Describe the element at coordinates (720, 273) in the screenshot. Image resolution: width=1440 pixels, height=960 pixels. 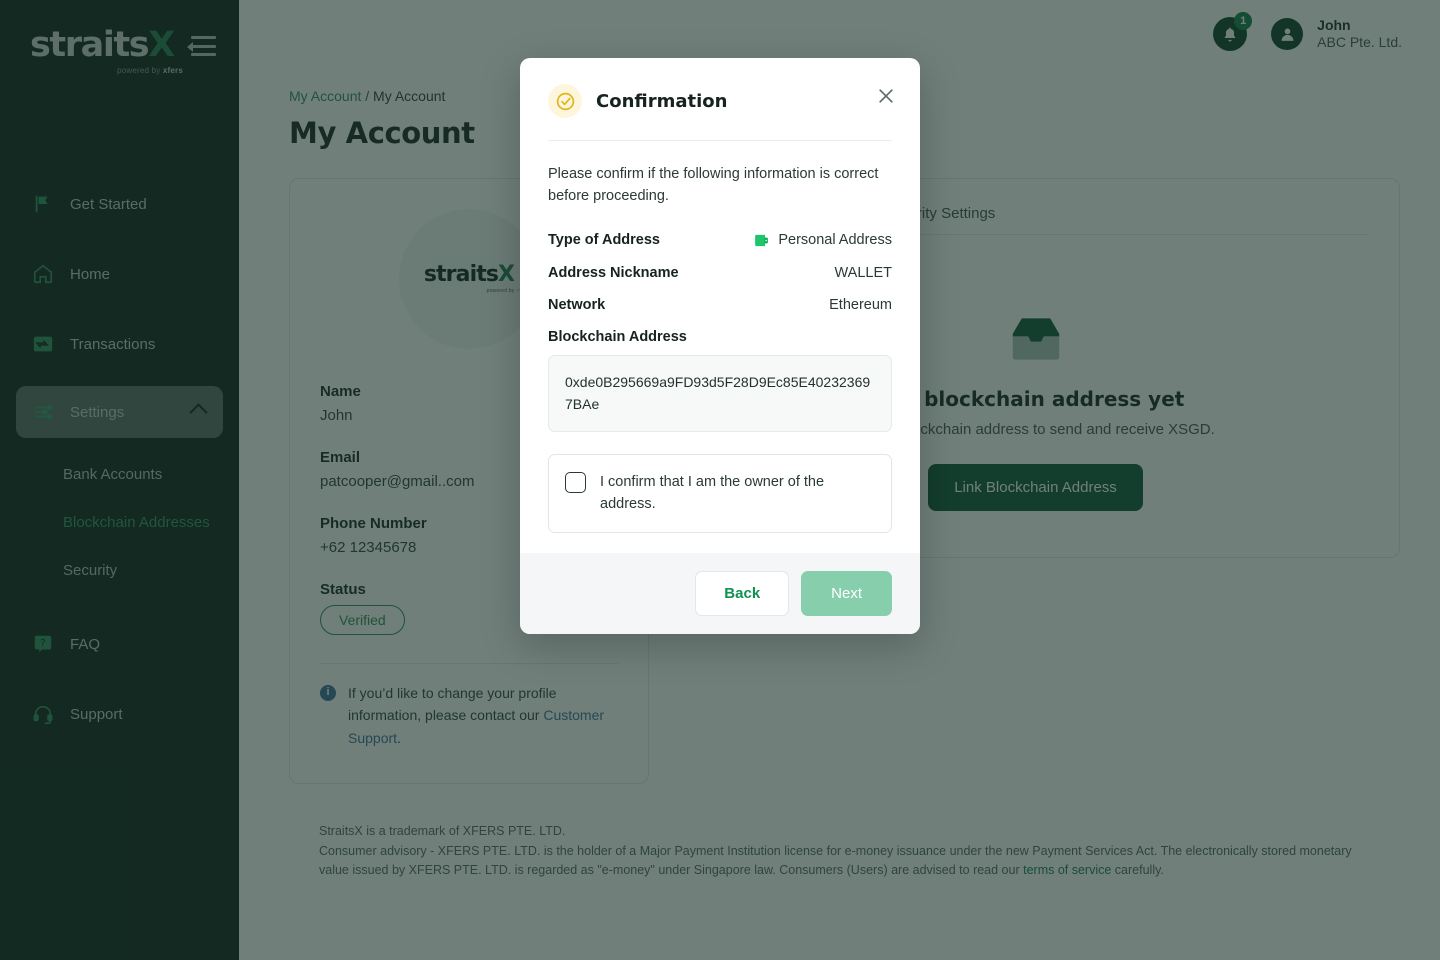
I see `row-address-nickname: Address Nickname WALLET` at that location.